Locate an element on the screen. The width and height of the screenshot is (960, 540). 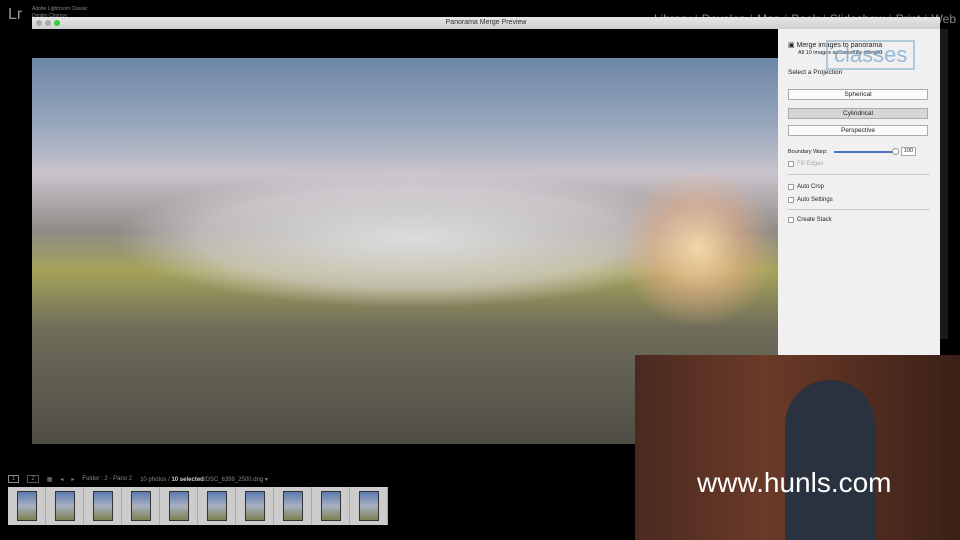
presenter is located at coordinates (830, 460).